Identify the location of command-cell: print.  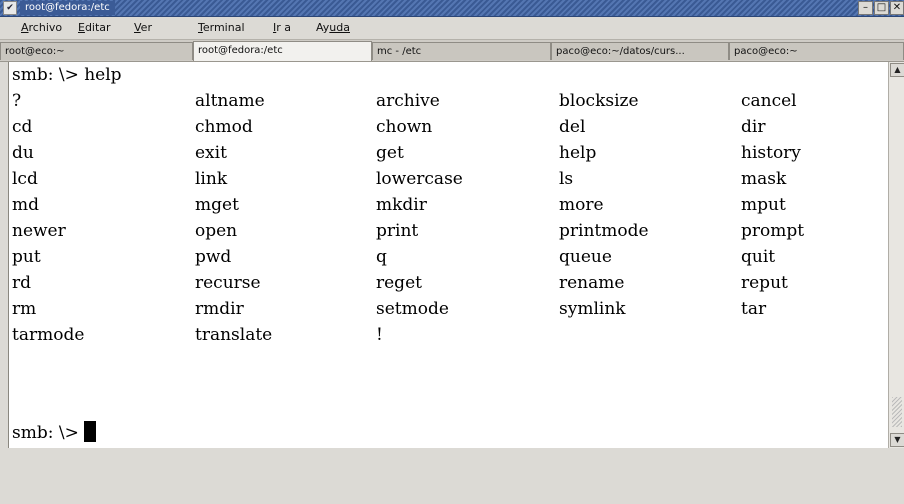
(397, 231).